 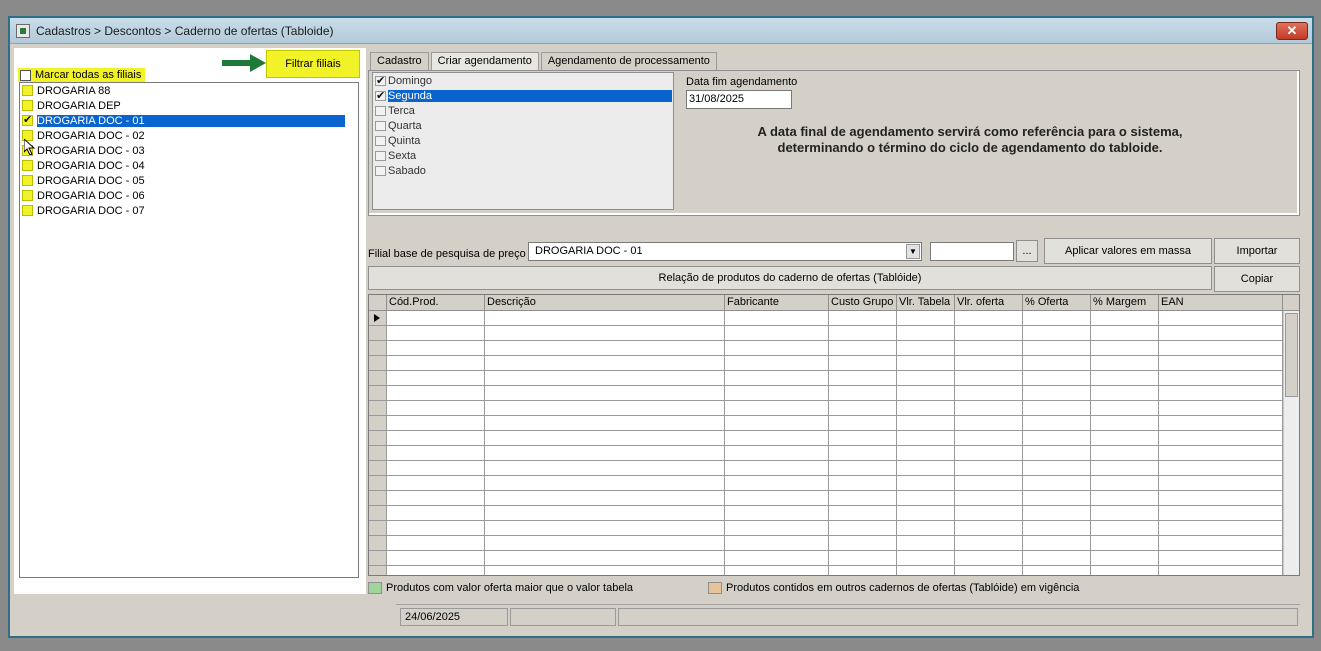 I want to click on tab-item: Cadastro, so click(x=399, y=62).